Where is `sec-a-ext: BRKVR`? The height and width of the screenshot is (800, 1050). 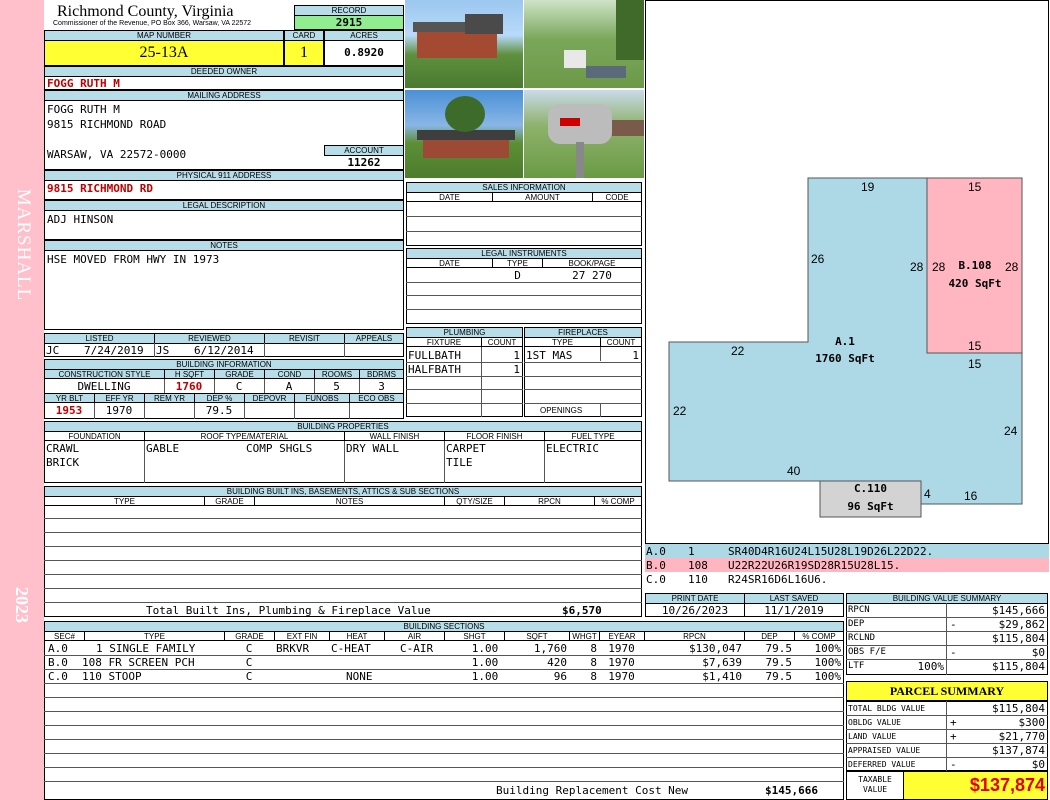 sec-a-ext: BRKVR is located at coordinates (293, 648).